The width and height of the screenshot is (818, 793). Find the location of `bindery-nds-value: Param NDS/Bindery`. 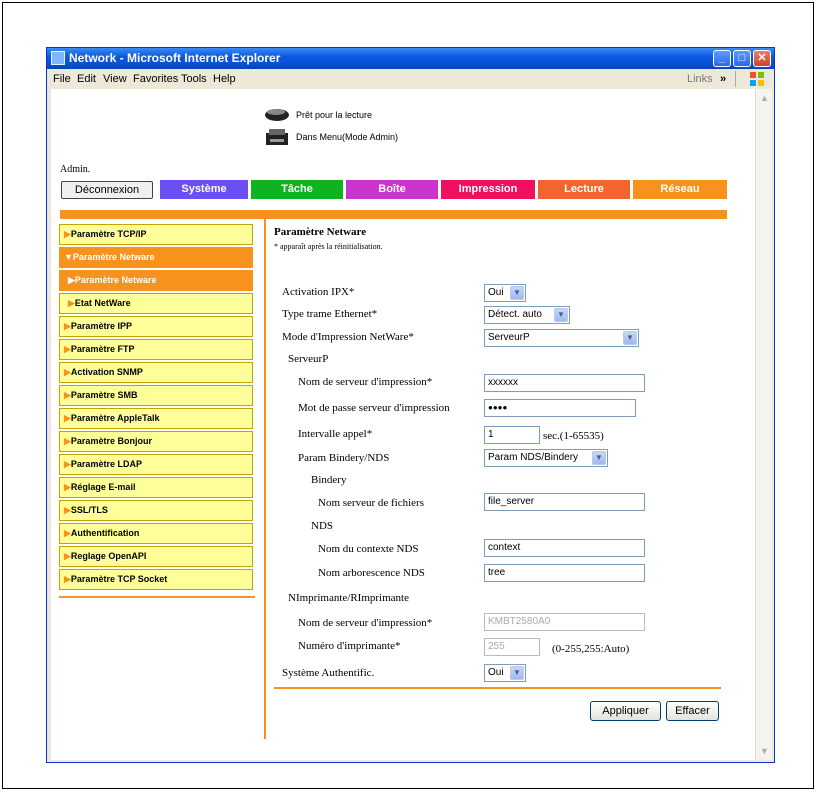

bindery-nds-value: Param NDS/Bindery is located at coordinates (533, 457).